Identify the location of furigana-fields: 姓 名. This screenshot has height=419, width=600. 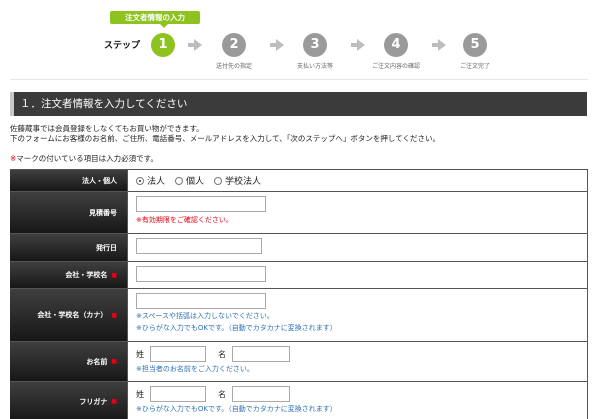
(357, 394).